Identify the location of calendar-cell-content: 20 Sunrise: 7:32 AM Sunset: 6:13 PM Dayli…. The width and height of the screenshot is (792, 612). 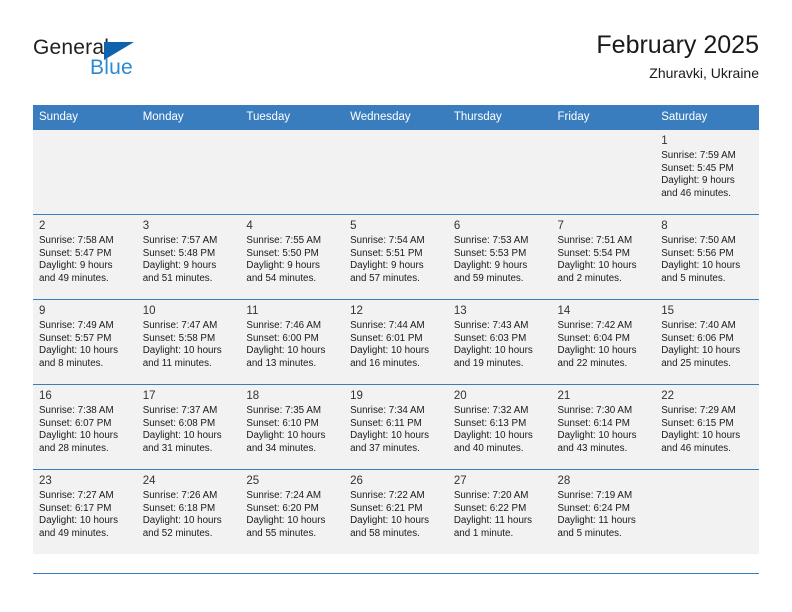
(500, 425).